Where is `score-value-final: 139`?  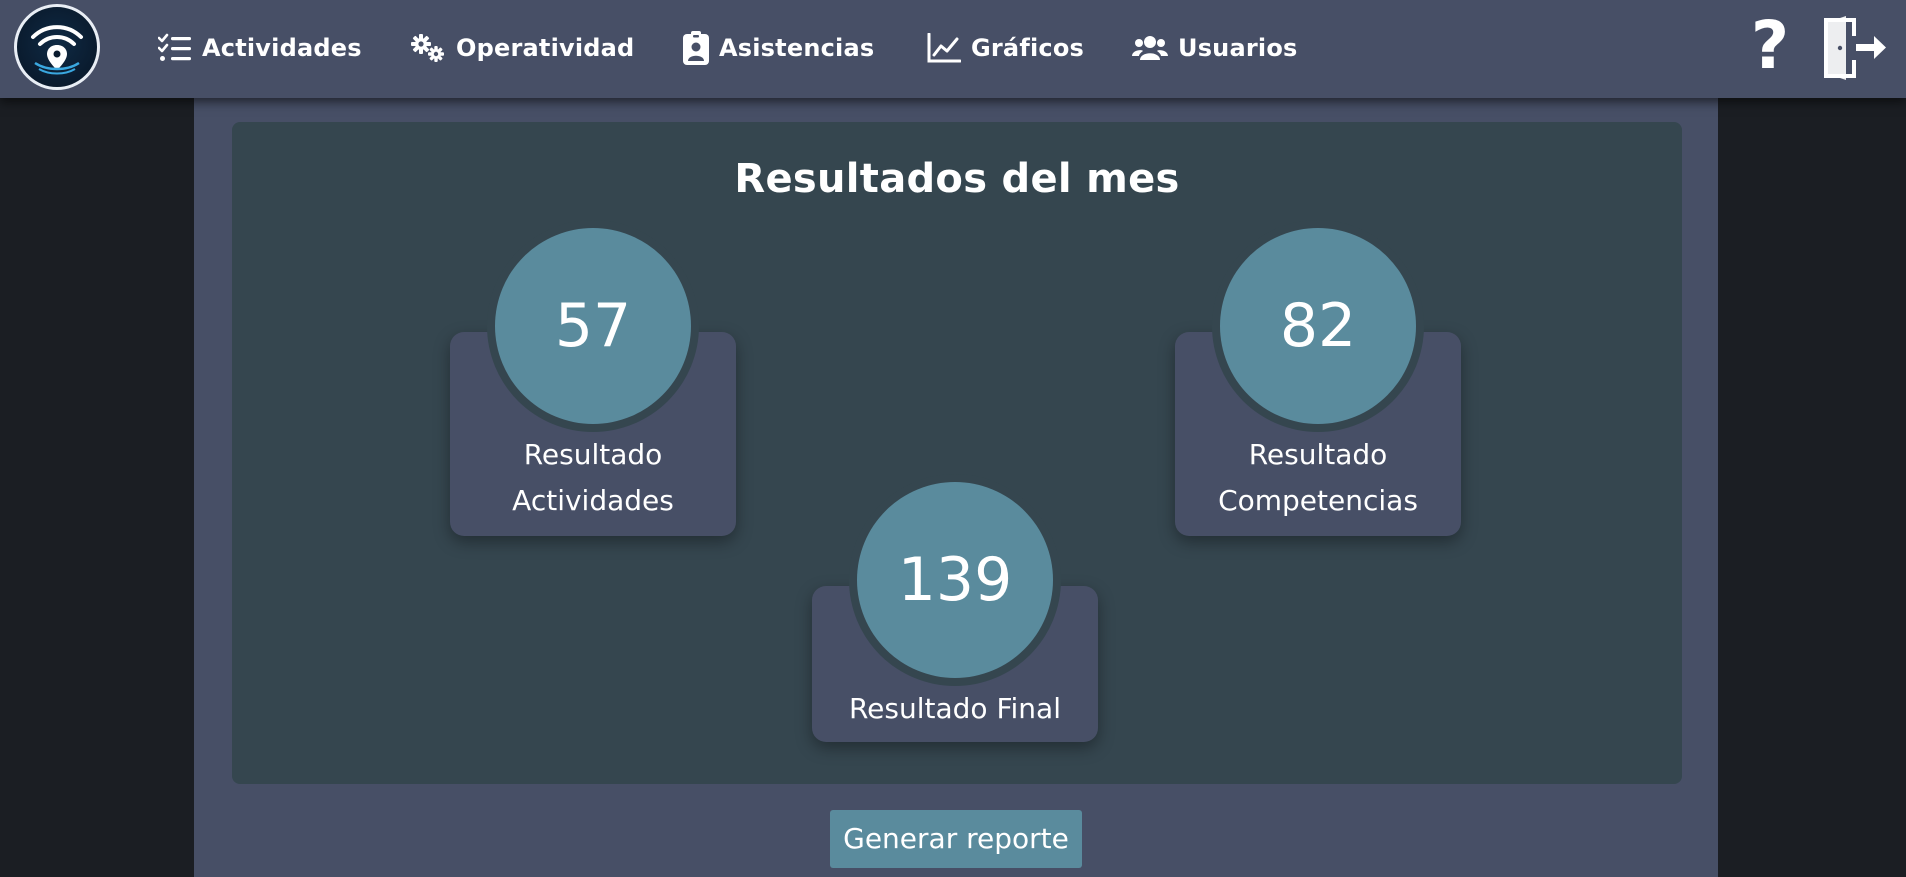
score-value-final: 139 is located at coordinates (955, 580).